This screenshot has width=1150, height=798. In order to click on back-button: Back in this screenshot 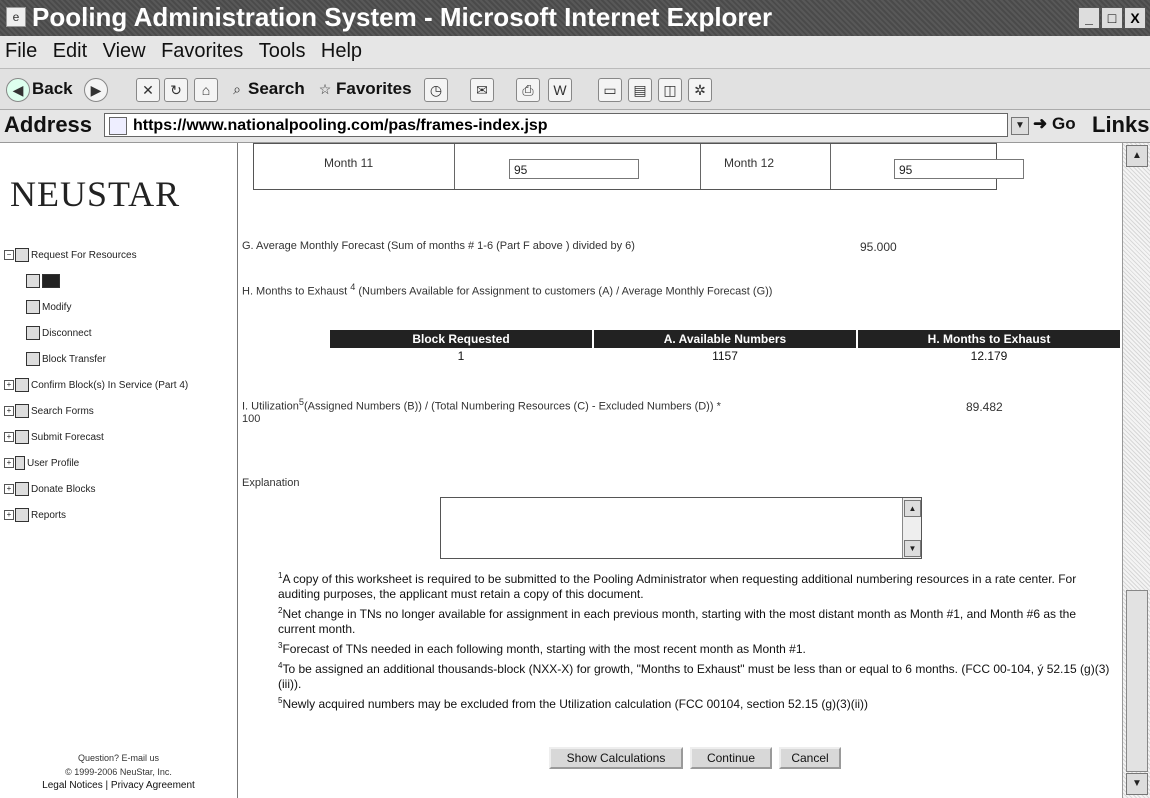, I will do `click(52, 89)`.